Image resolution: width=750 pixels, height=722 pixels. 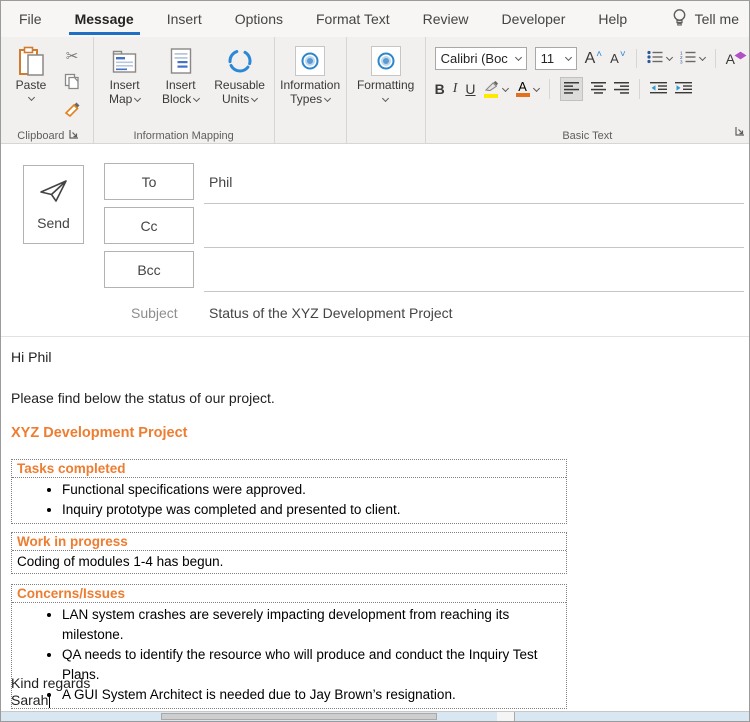 What do you see at coordinates (120, 99) in the screenshot?
I see `insert-map-label-2: Map` at bounding box center [120, 99].